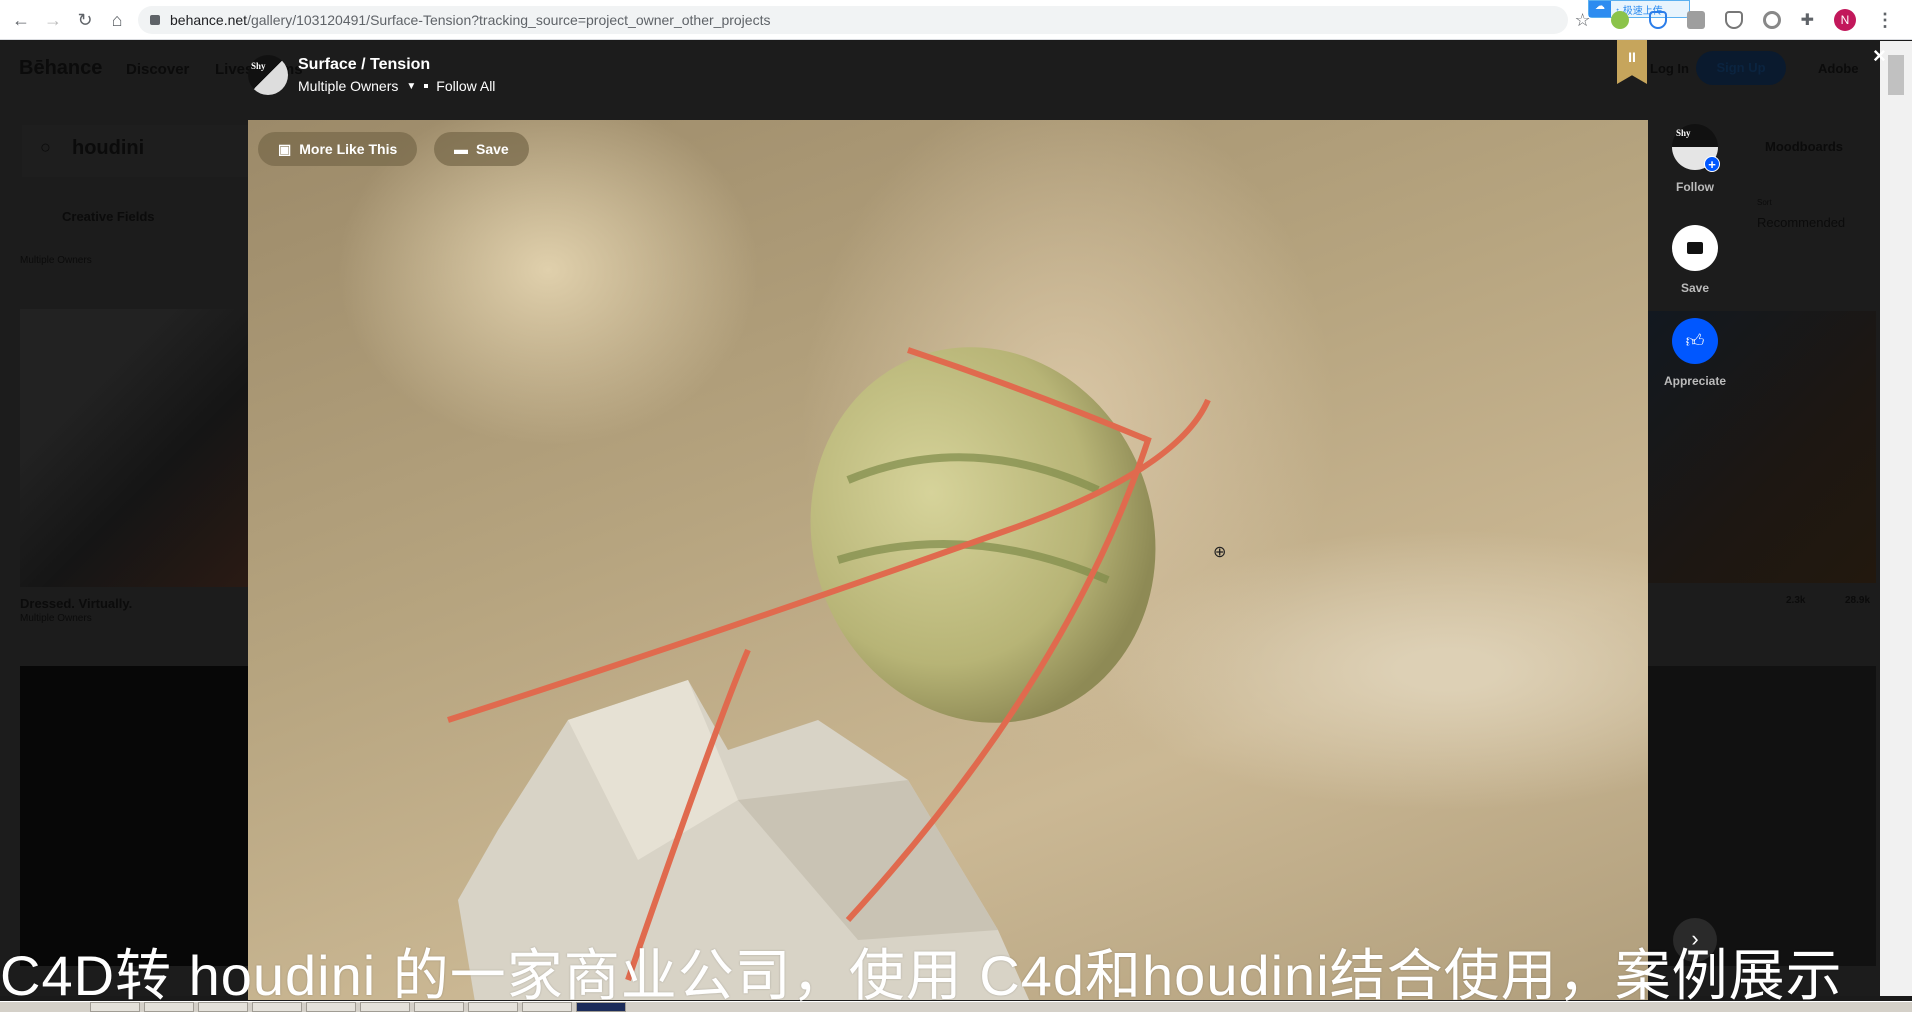  Describe the element at coordinates (1619, 20) in the screenshot. I see `green-extension-icon` at that location.